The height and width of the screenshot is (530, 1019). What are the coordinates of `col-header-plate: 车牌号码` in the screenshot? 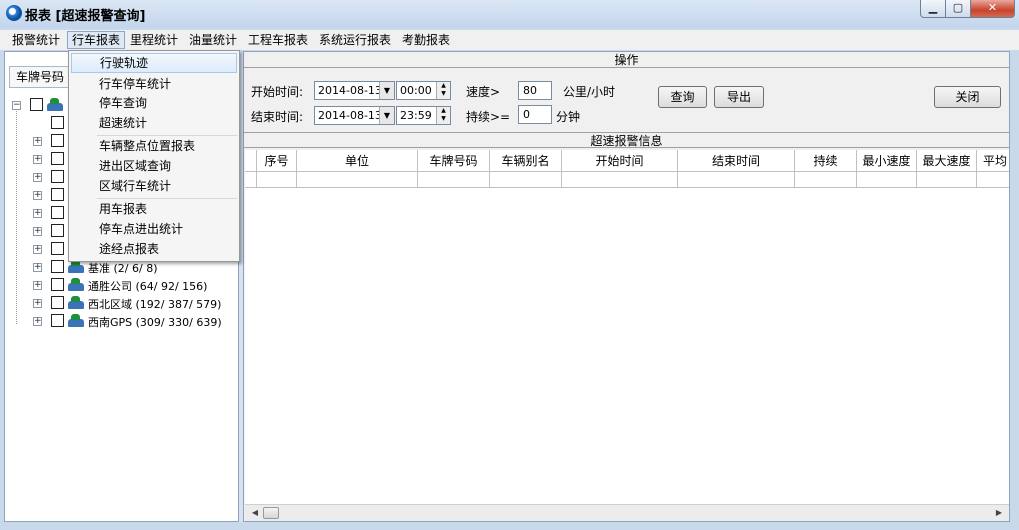 It's located at (454, 161).